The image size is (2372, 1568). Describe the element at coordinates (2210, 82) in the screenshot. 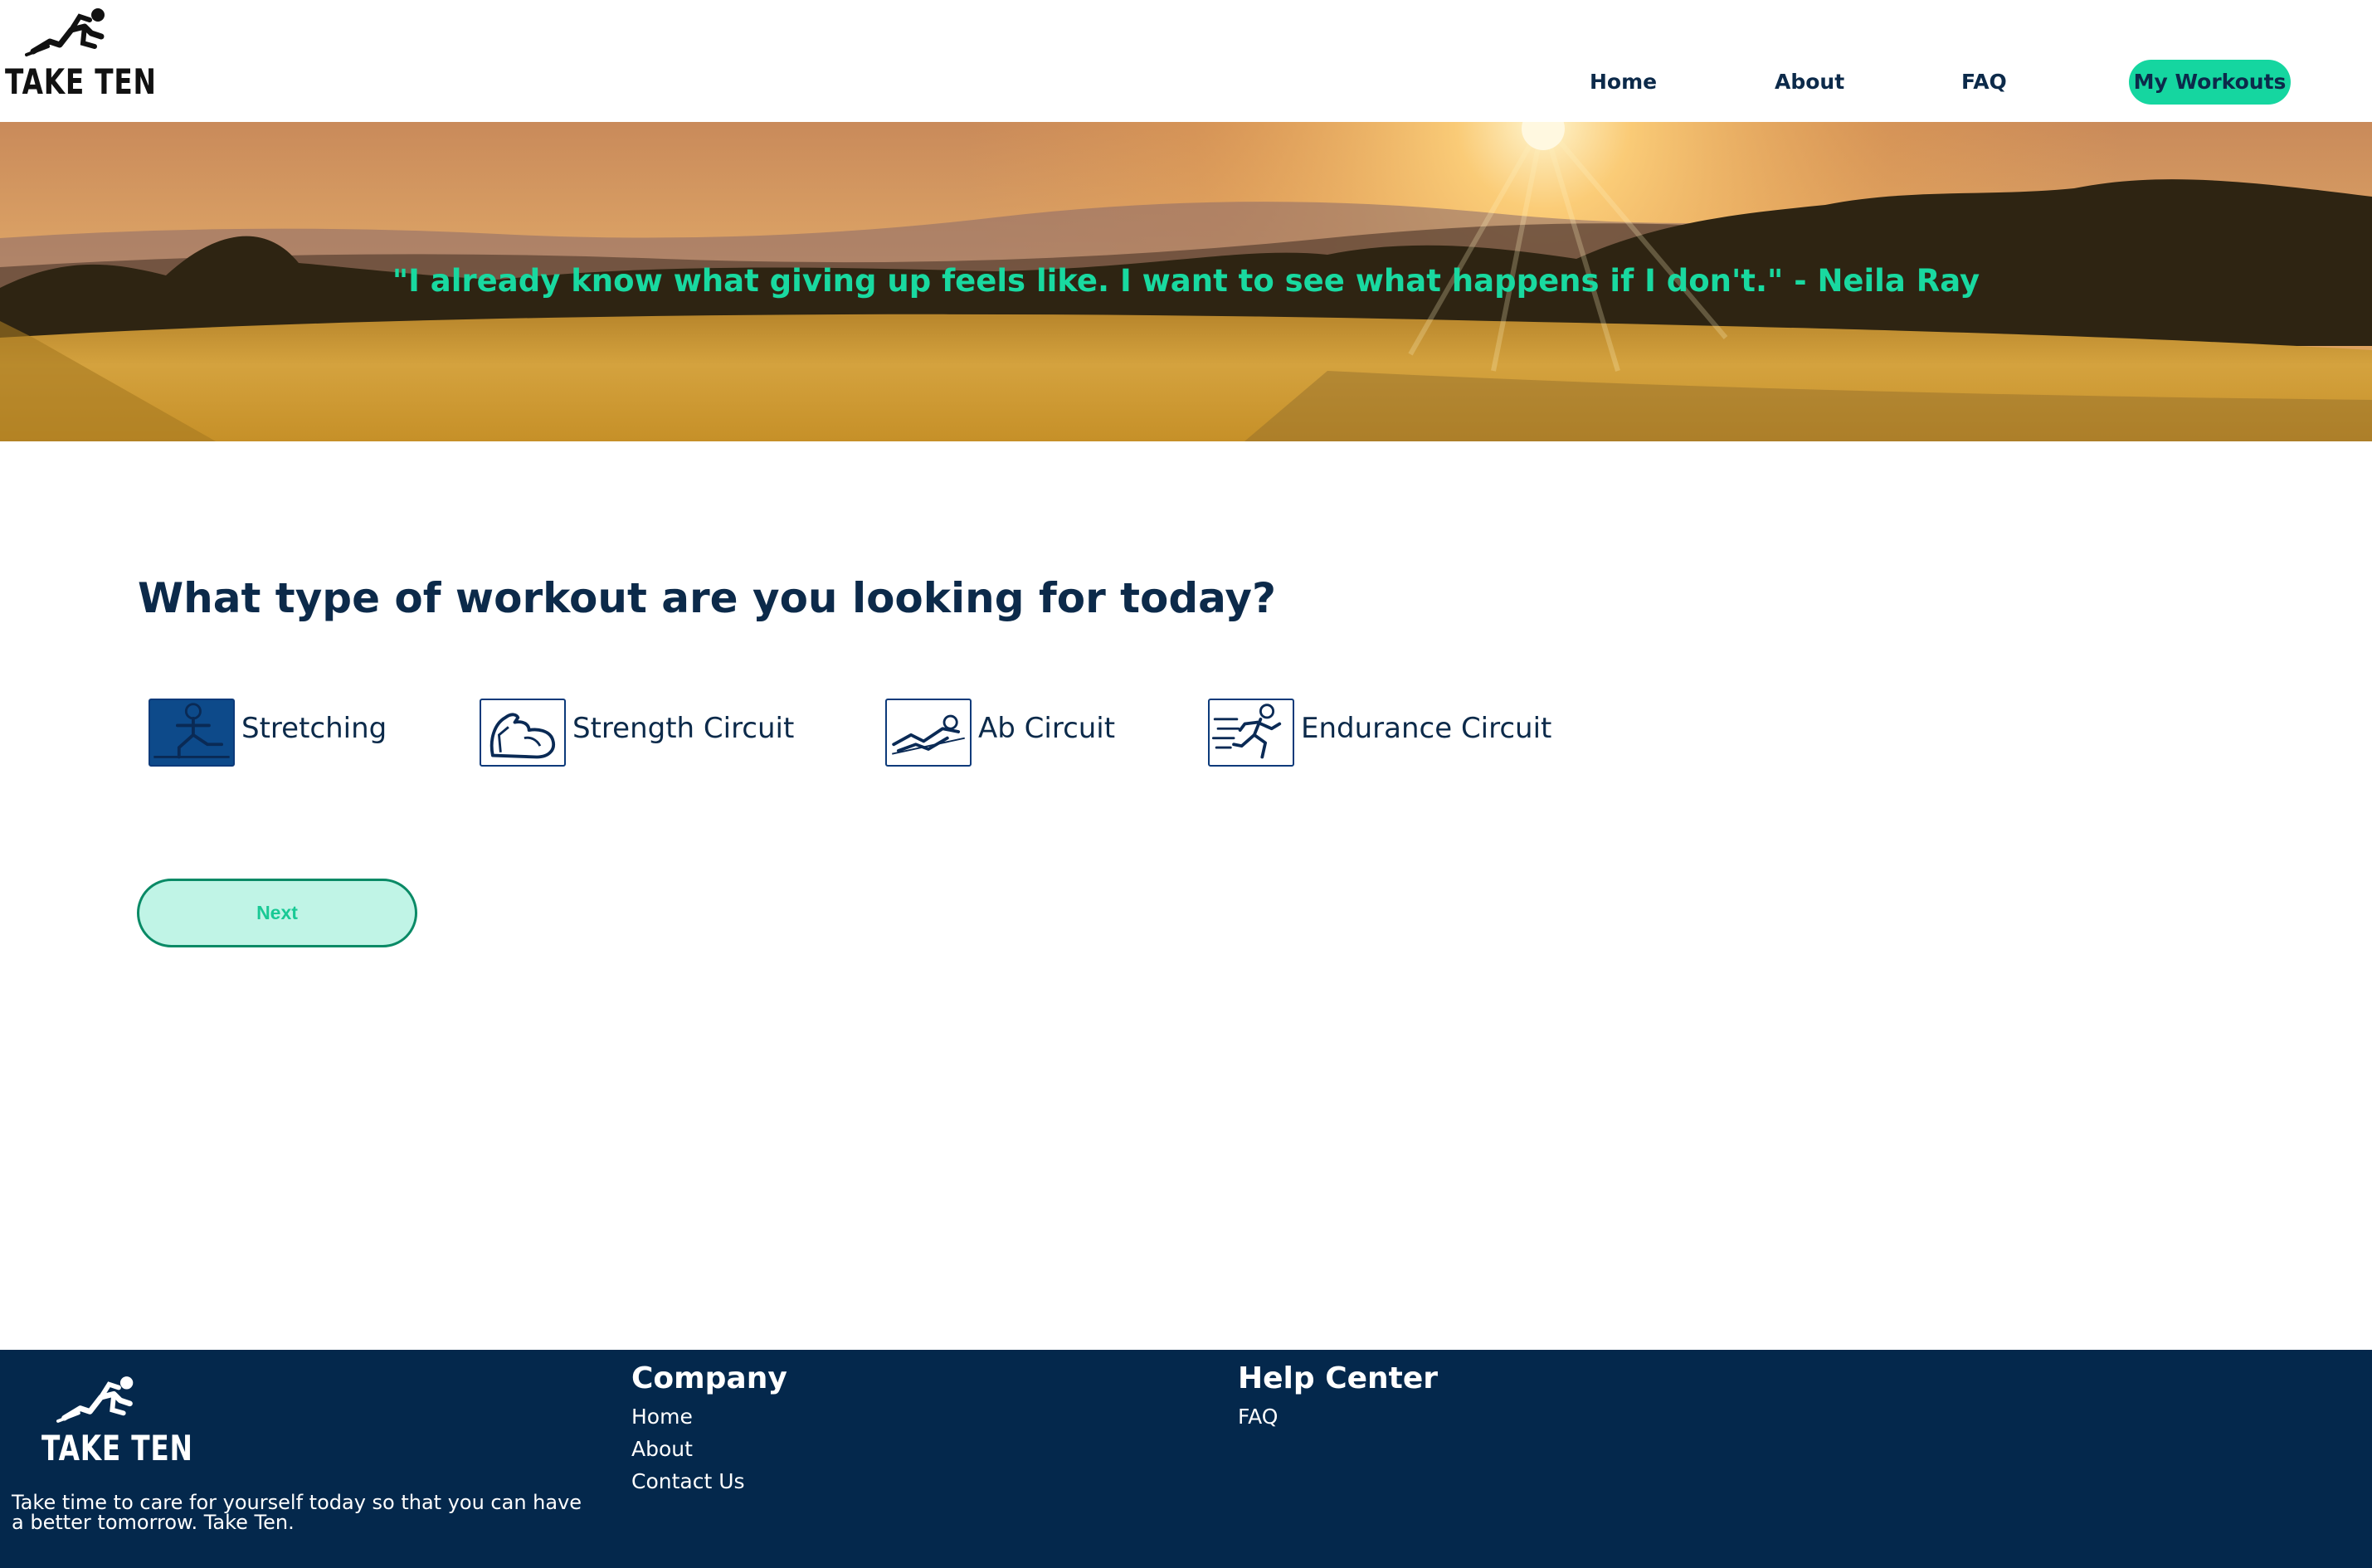

I see `nav-my-workouts-button: My Workouts` at that location.